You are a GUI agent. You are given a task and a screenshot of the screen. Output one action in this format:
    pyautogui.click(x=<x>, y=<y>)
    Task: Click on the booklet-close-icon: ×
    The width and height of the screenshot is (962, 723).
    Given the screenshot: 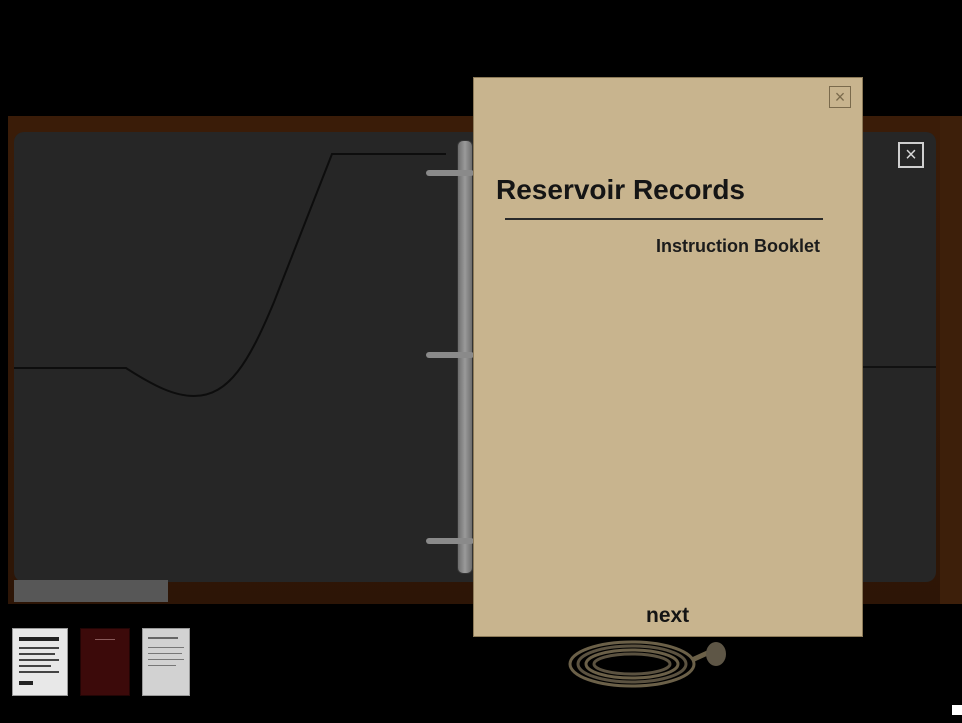 What is the action you would take?
    pyautogui.click(x=840, y=97)
    